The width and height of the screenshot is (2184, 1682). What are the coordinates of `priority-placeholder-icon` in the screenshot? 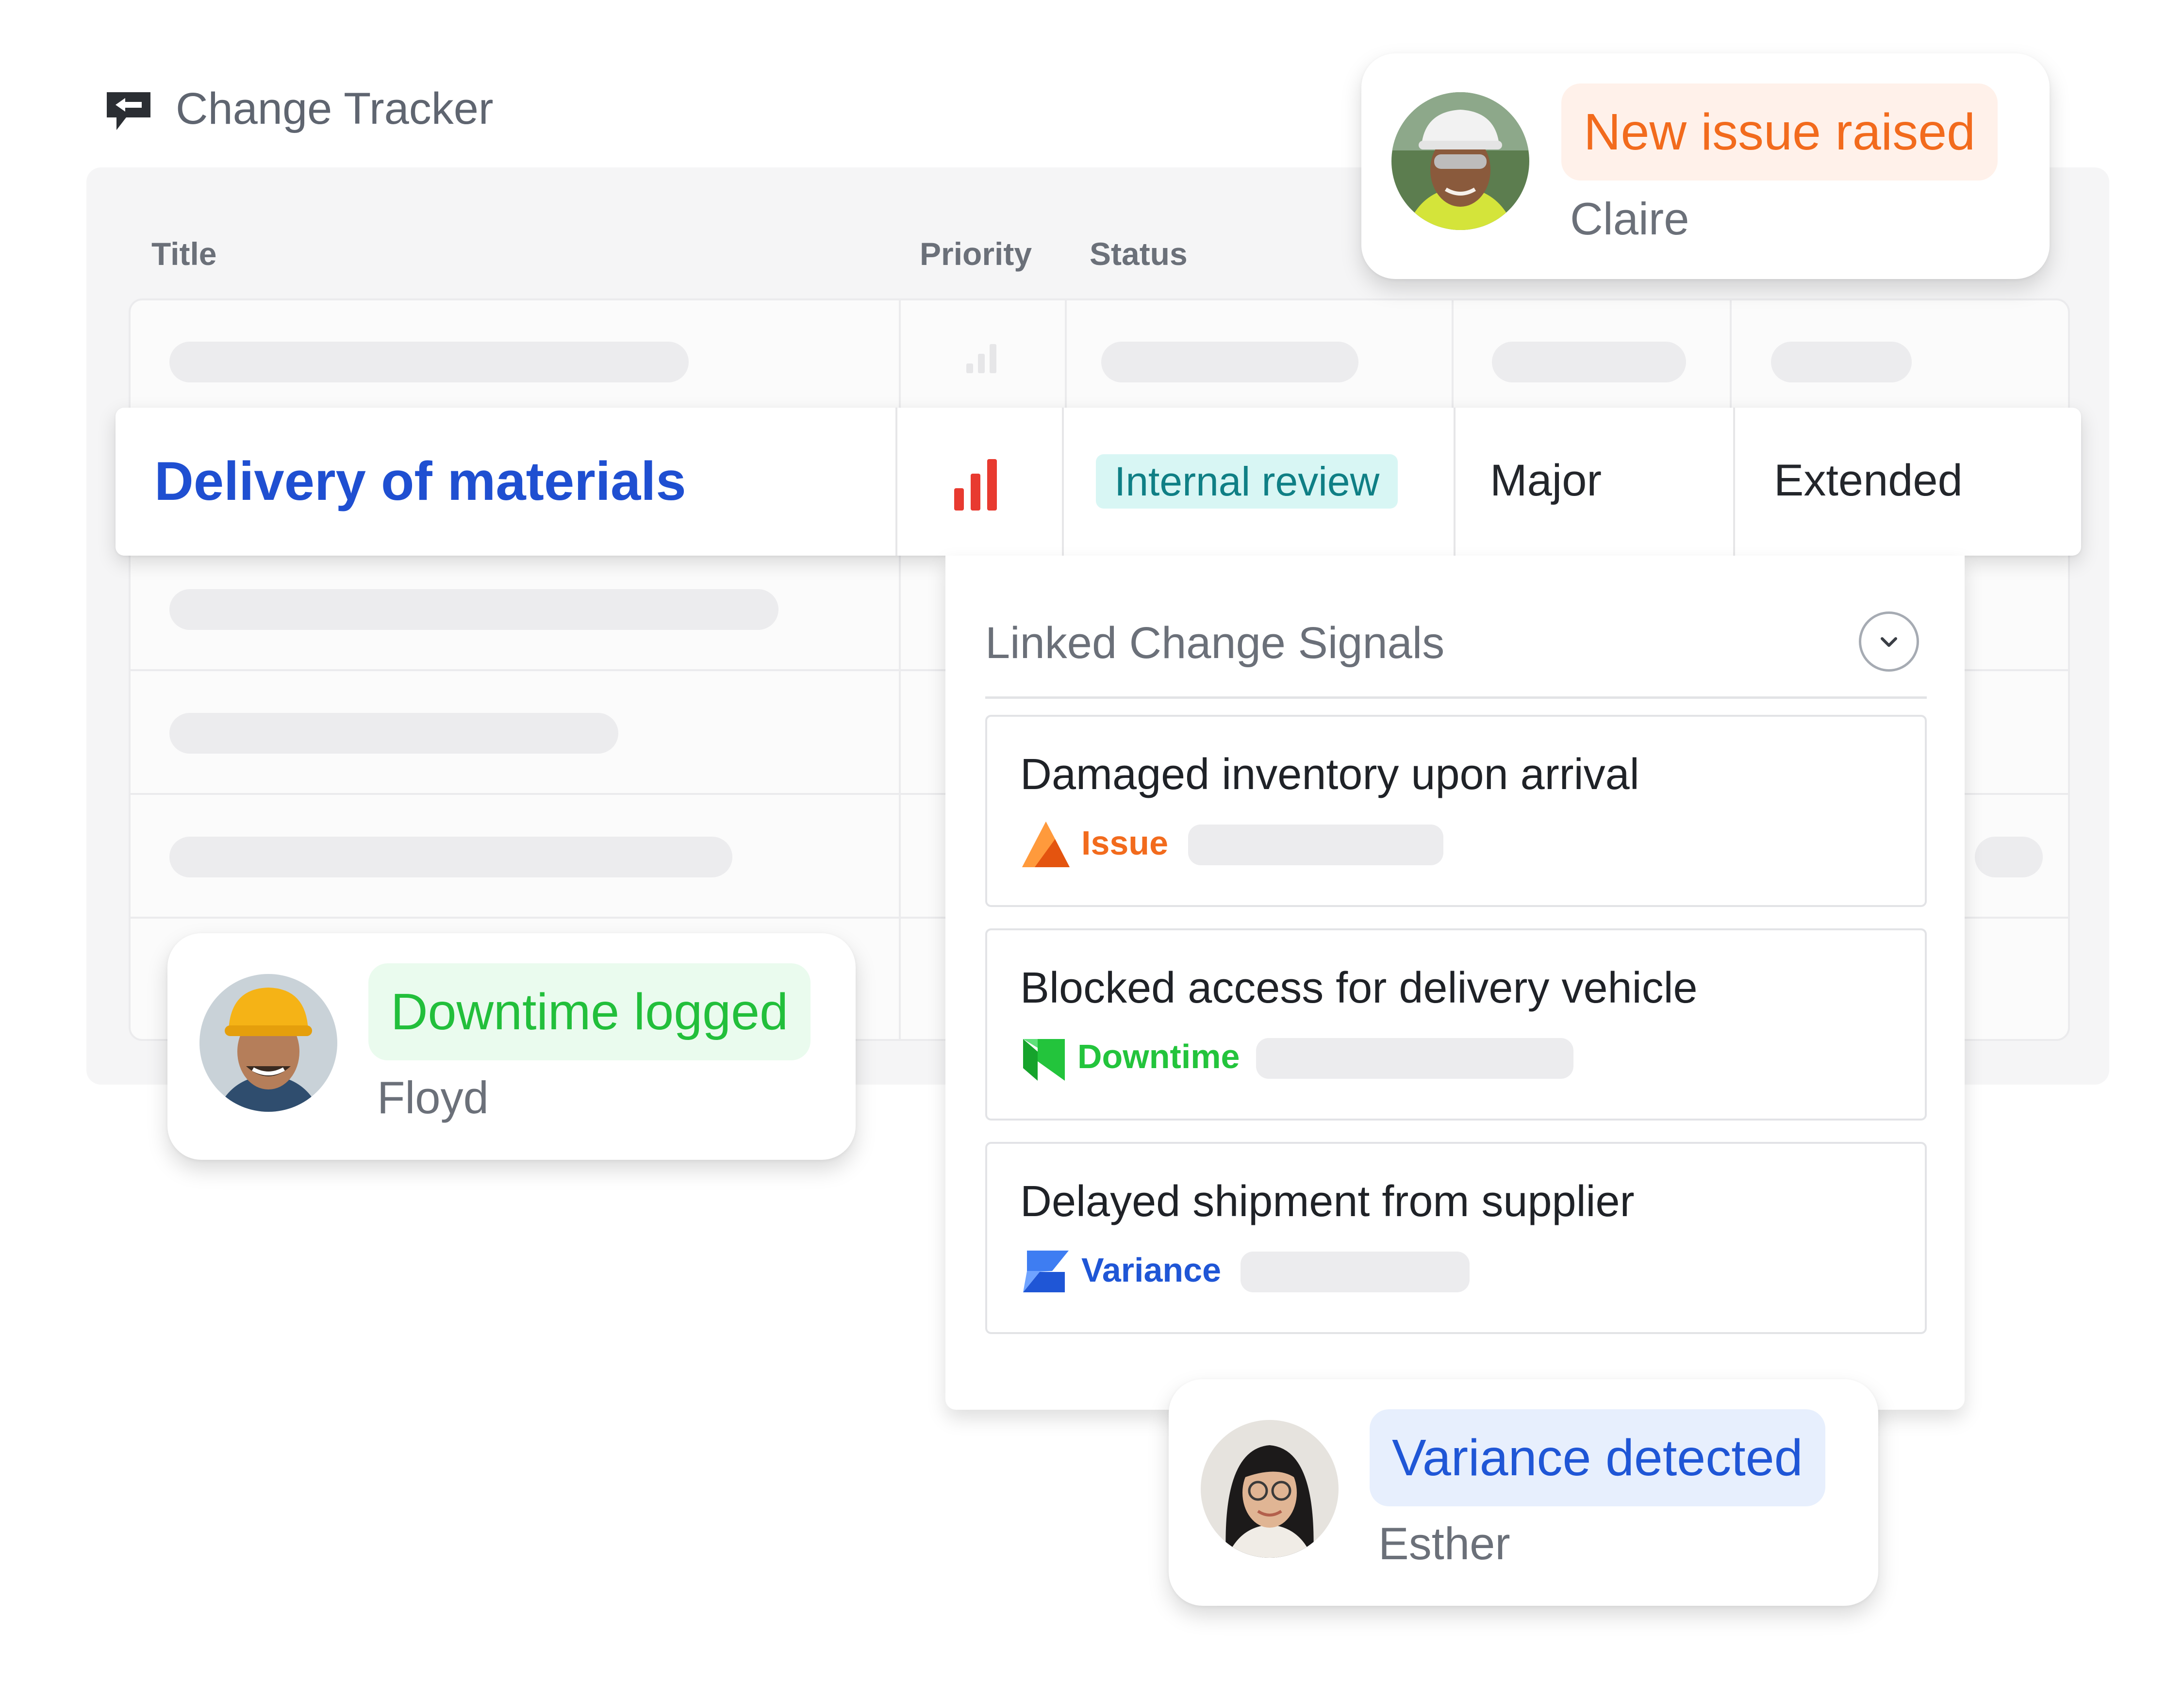 It's located at (983, 358).